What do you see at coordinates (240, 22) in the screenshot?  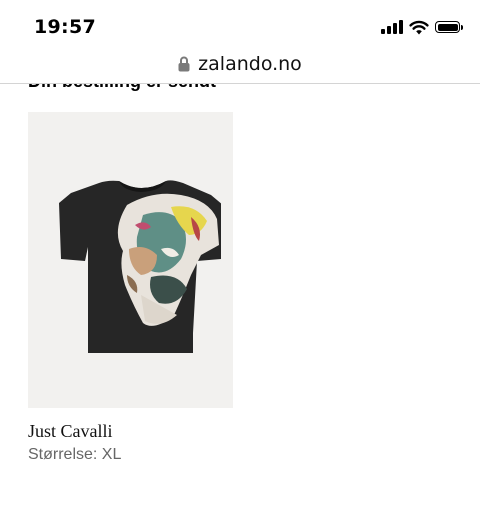 I see `status-bar: 19:57` at bounding box center [240, 22].